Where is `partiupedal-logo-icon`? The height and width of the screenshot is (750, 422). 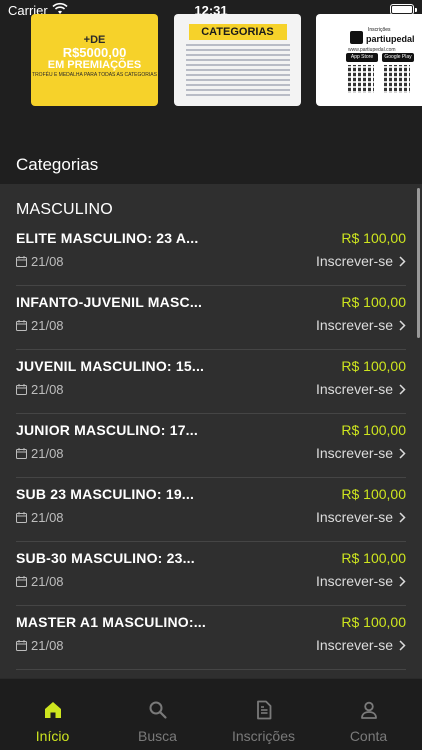 partiupedal-logo-icon is located at coordinates (356, 37).